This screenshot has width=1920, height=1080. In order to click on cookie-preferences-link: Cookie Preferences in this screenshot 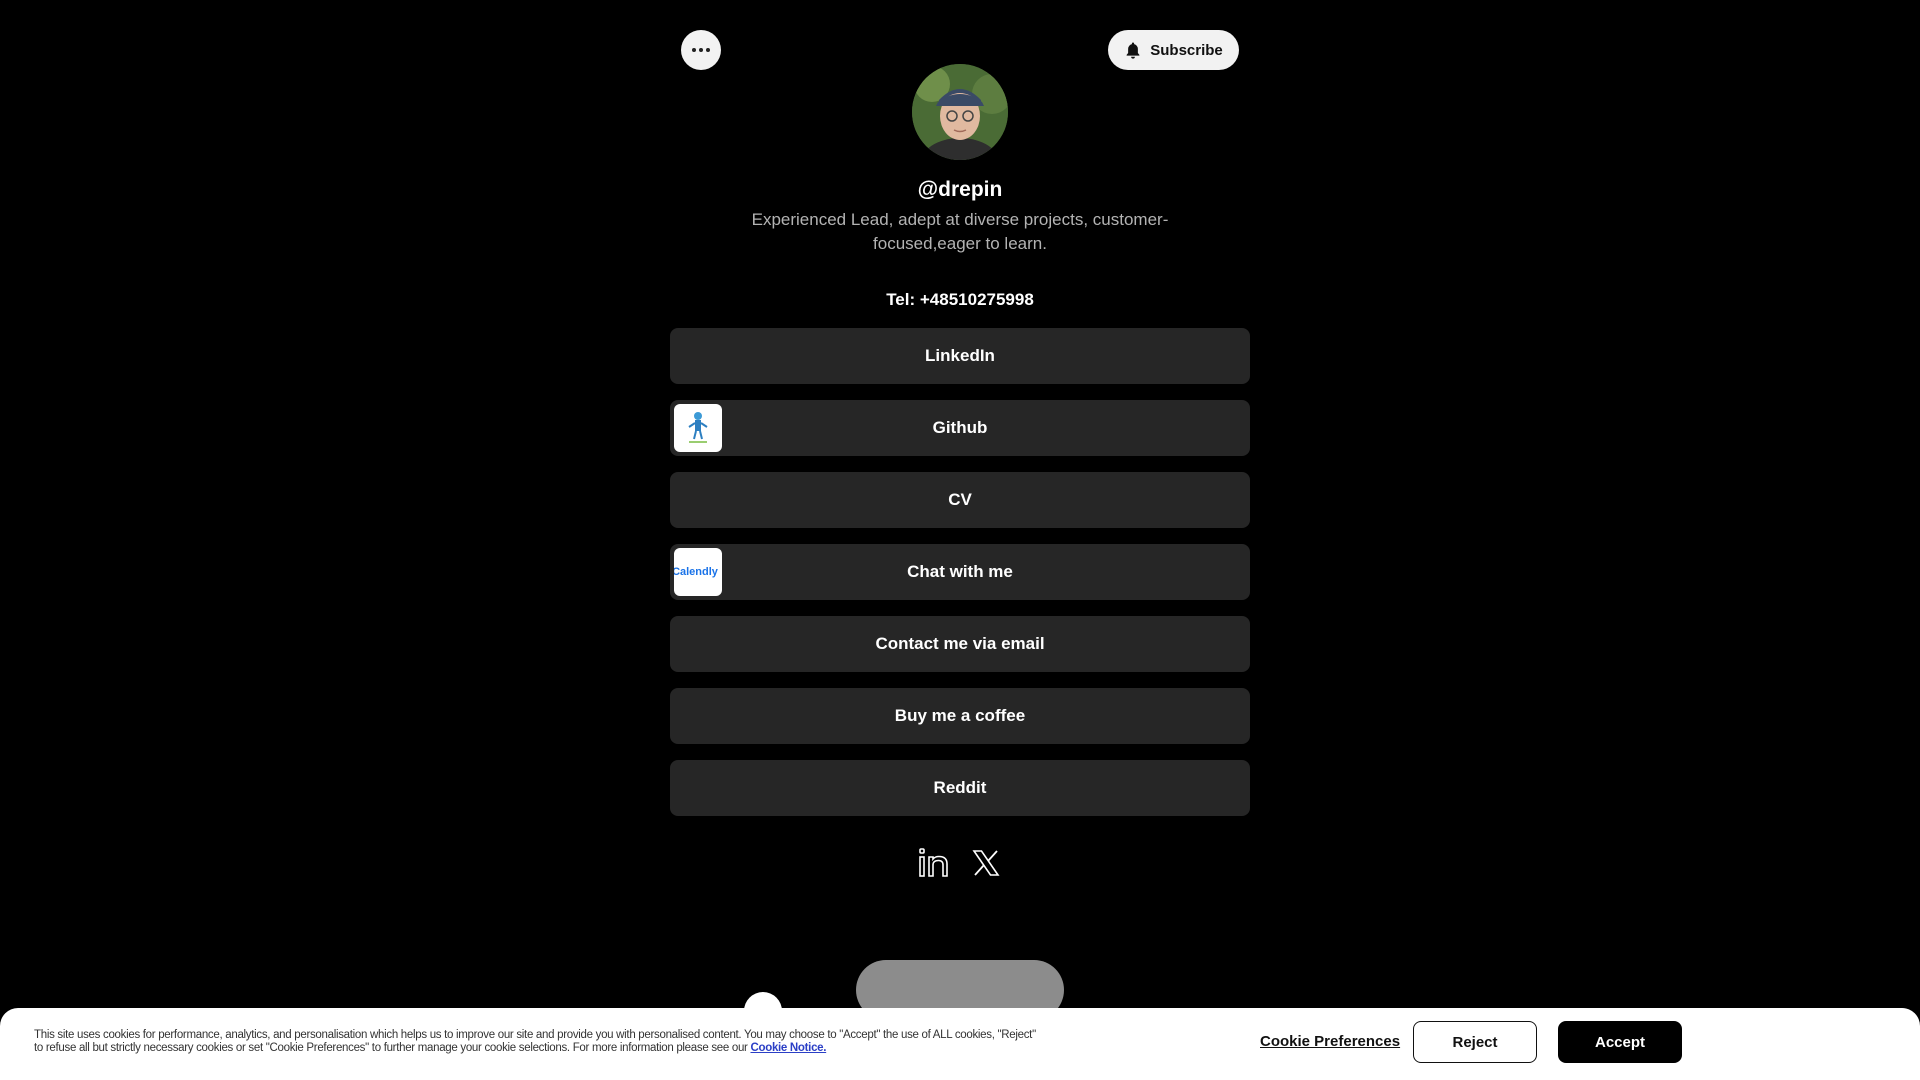, I will do `click(1330, 1041)`.